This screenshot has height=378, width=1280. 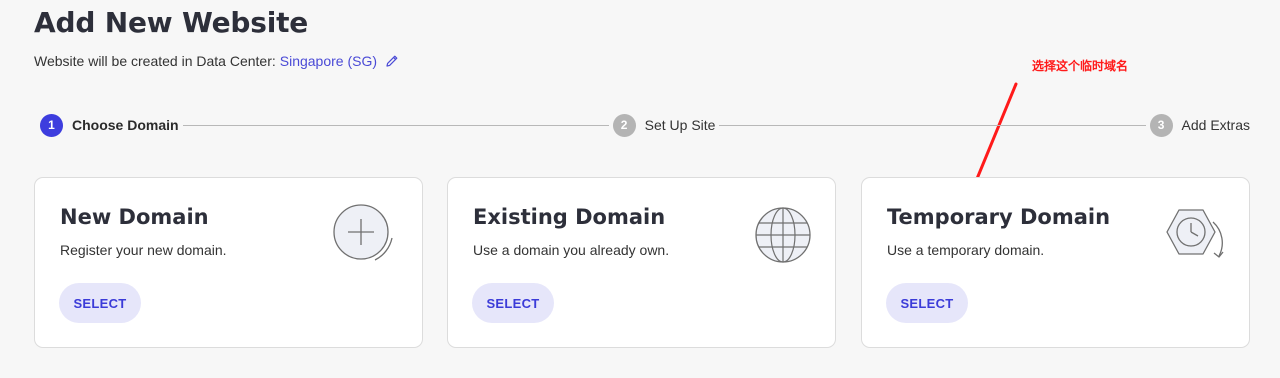 What do you see at coordinates (513, 303) in the screenshot?
I see `select-existing-domain-button: SELECT` at bounding box center [513, 303].